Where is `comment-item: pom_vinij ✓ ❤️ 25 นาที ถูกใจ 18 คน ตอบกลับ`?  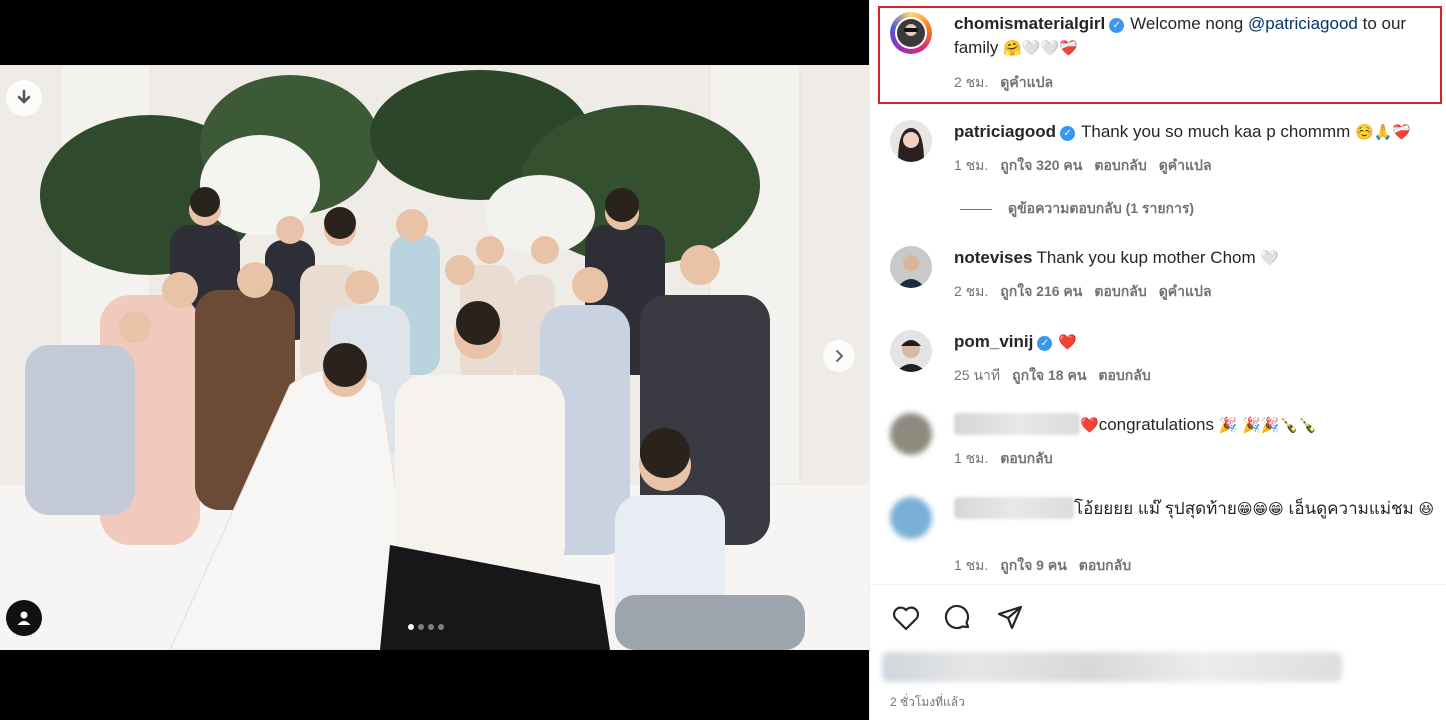 comment-item: pom_vinij ✓ ❤️ 25 นาที ถูกใจ 18 คน ตอบกลับ is located at coordinates (1165, 360).